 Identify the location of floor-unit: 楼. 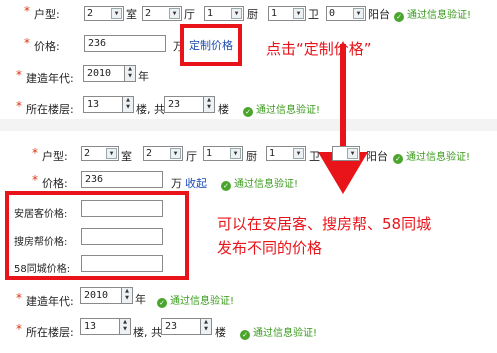
(223, 109).